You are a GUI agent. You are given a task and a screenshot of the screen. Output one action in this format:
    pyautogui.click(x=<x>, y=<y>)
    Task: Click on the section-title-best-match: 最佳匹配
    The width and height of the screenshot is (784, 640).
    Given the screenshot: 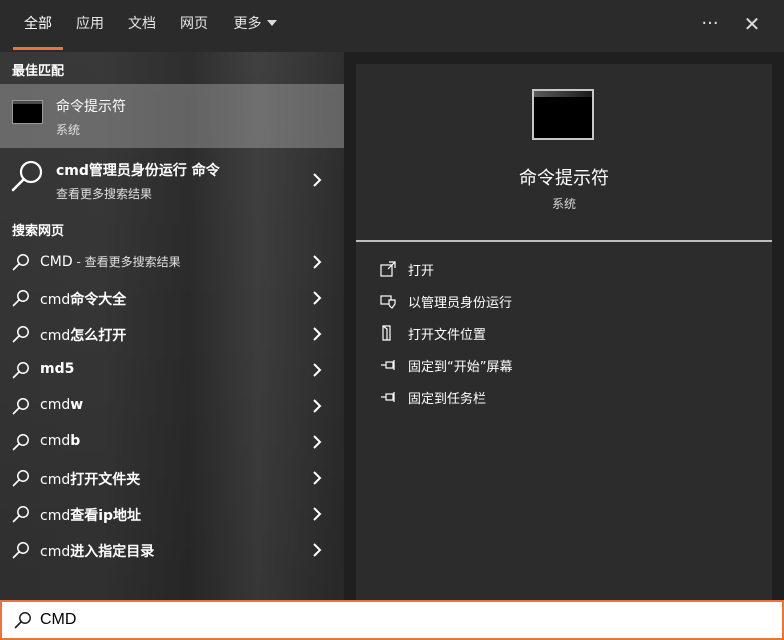 What is the action you would take?
    pyautogui.click(x=38, y=71)
    